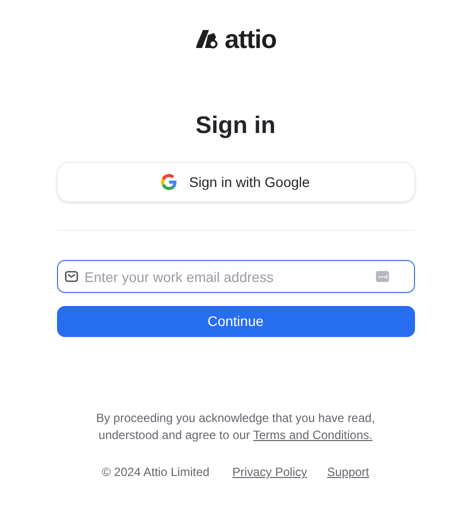  I want to click on terms-link: Terms and Conditions., so click(312, 435).